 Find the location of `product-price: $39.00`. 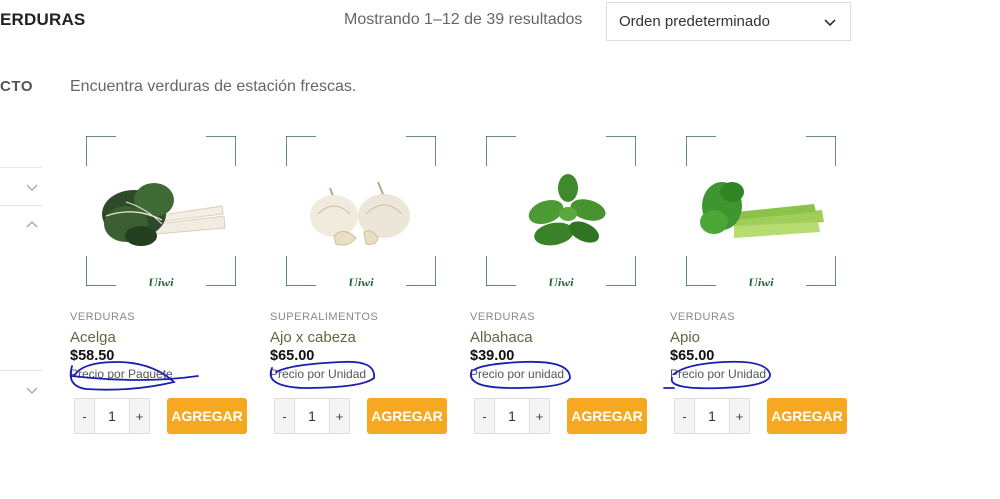

product-price: $39.00 is located at coordinates (492, 356).